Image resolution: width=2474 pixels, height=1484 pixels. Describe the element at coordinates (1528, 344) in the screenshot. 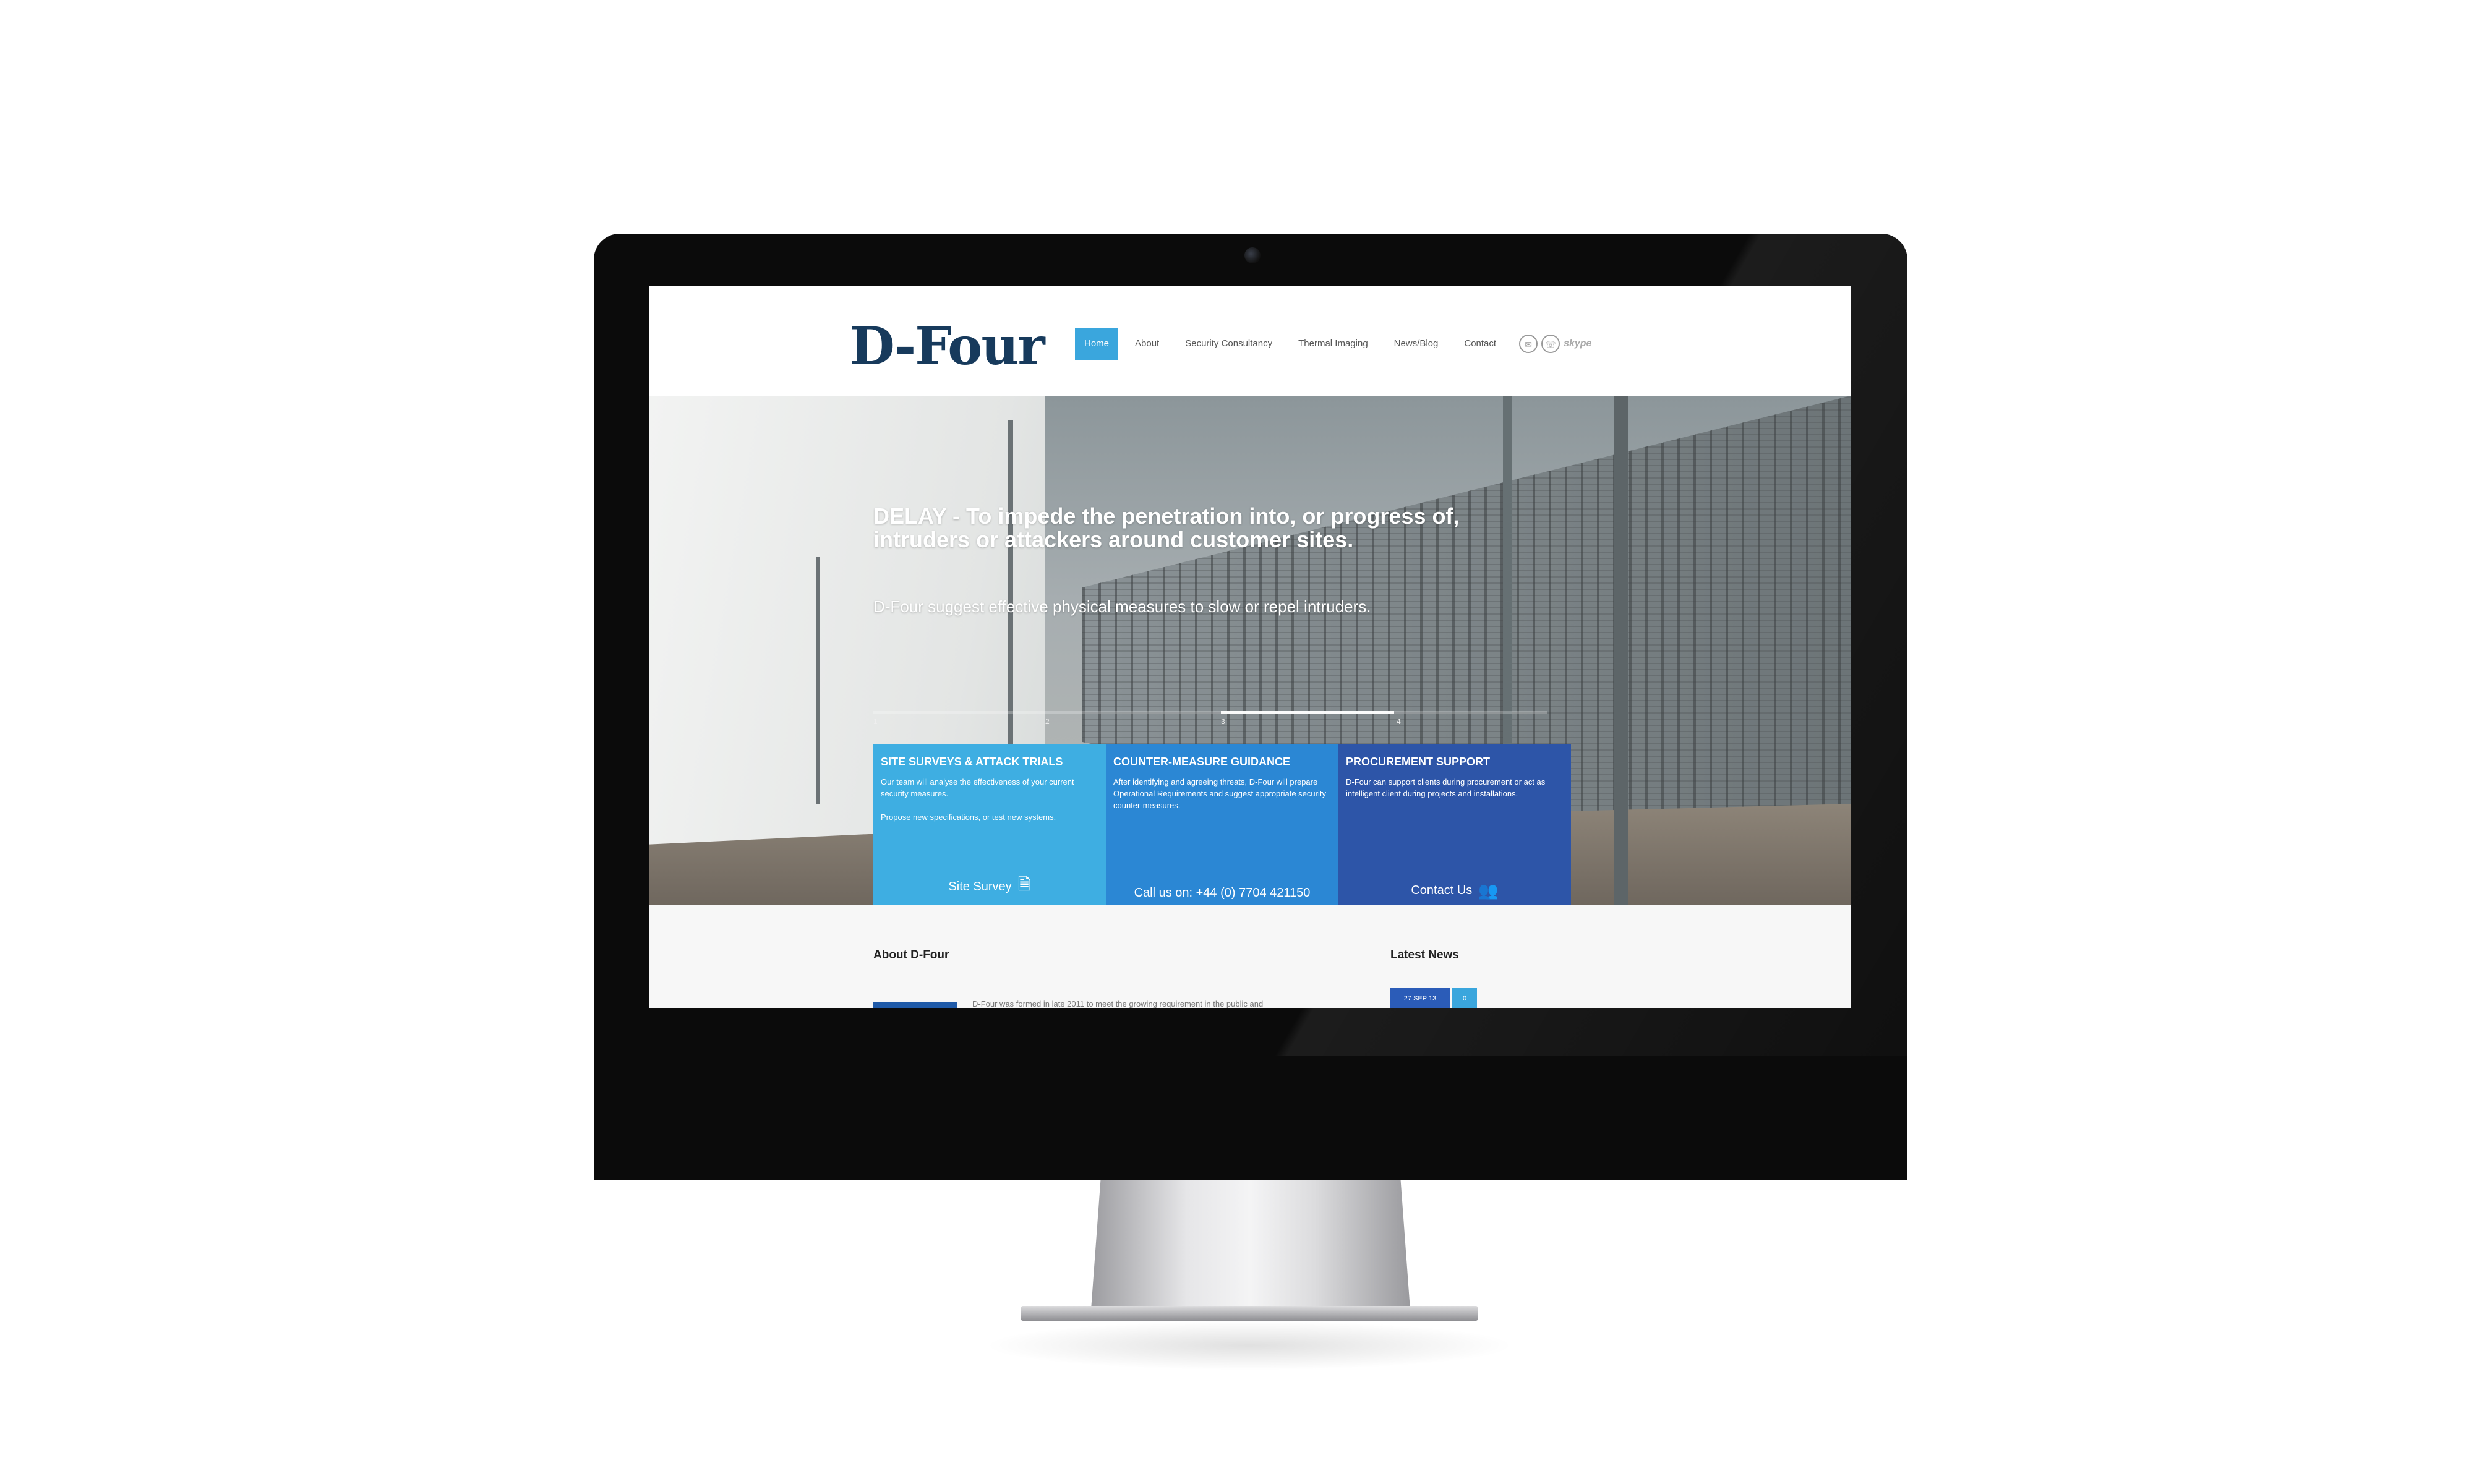

I see `email-icon: ✉` at that location.